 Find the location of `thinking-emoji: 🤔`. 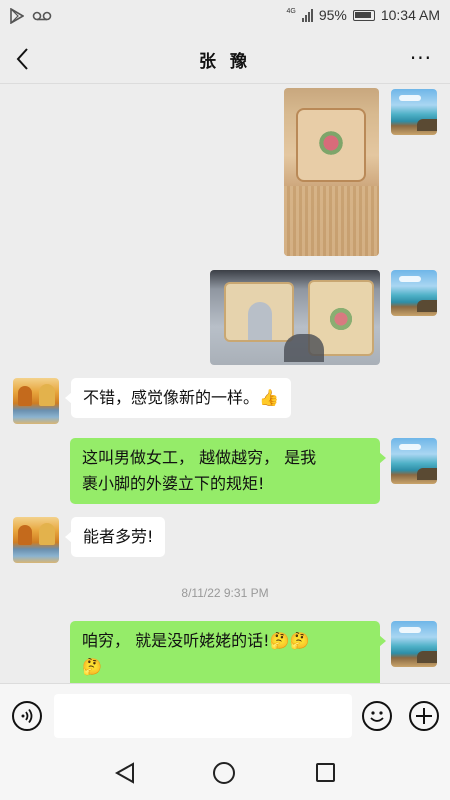

thinking-emoji: 🤔 is located at coordinates (92, 666).